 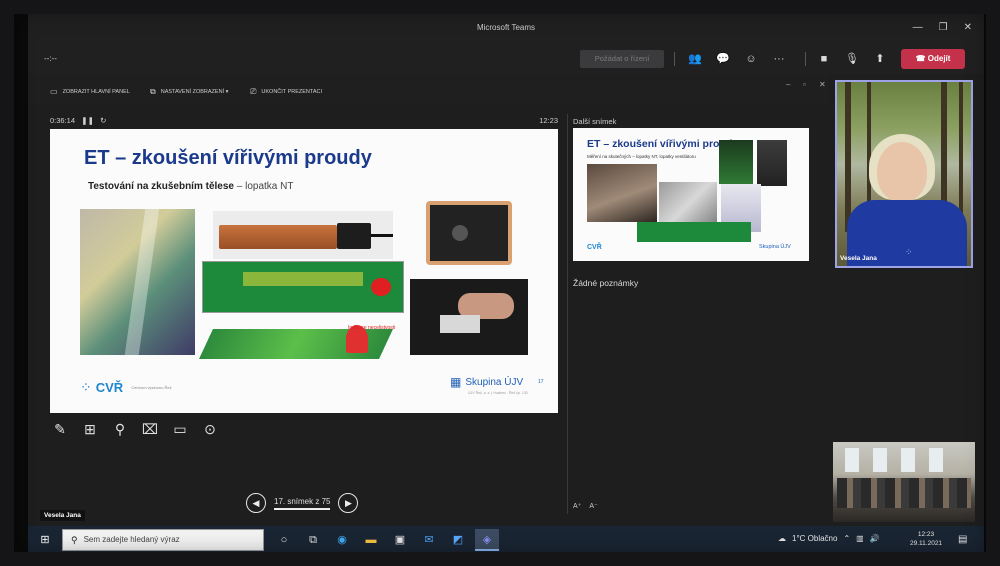 What do you see at coordinates (548, 120) in the screenshot?
I see `presentation-clock: 12:23` at bounding box center [548, 120].